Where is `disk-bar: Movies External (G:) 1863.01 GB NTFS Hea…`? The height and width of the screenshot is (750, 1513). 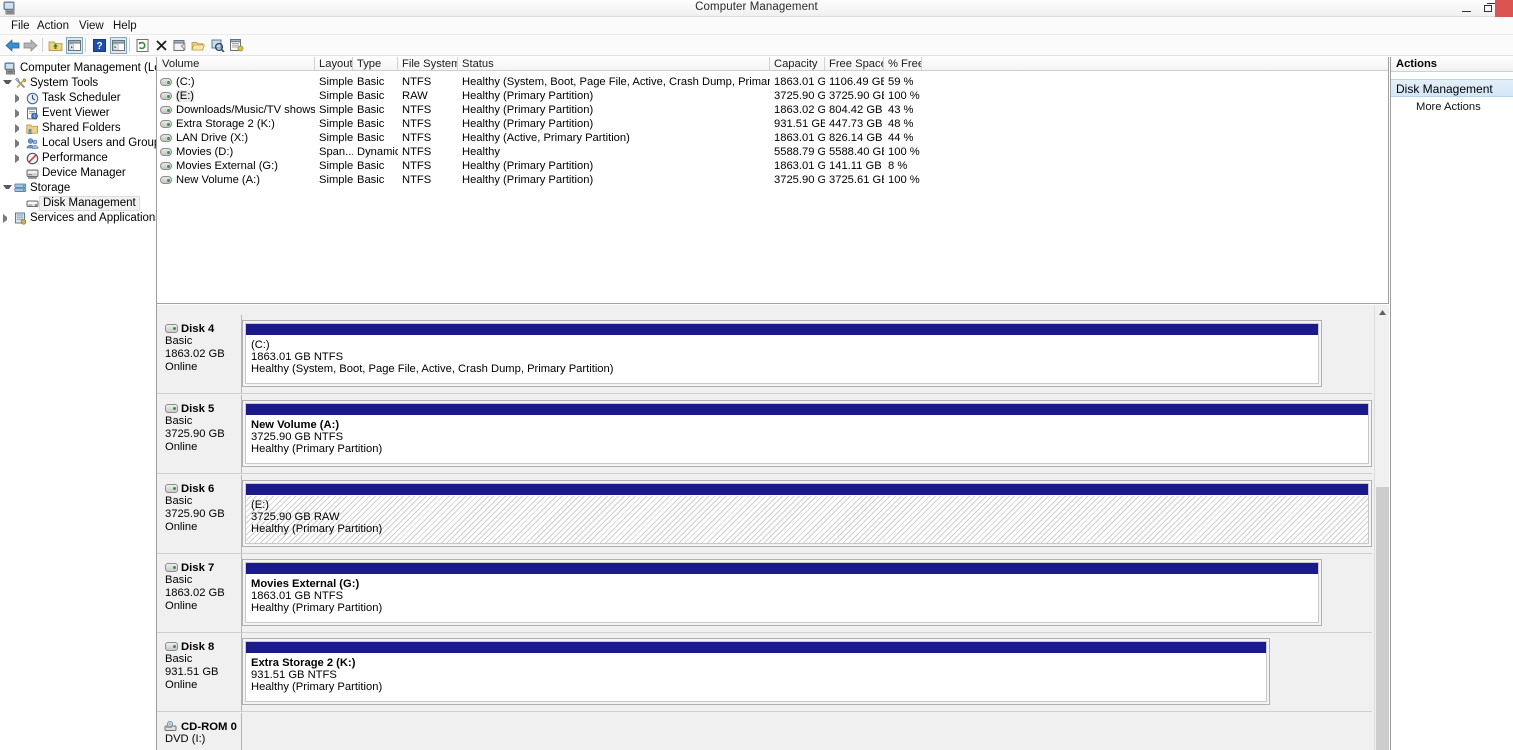
disk-bar: Movies External (G:) 1863.01 GB NTFS Hea… is located at coordinates (782, 592).